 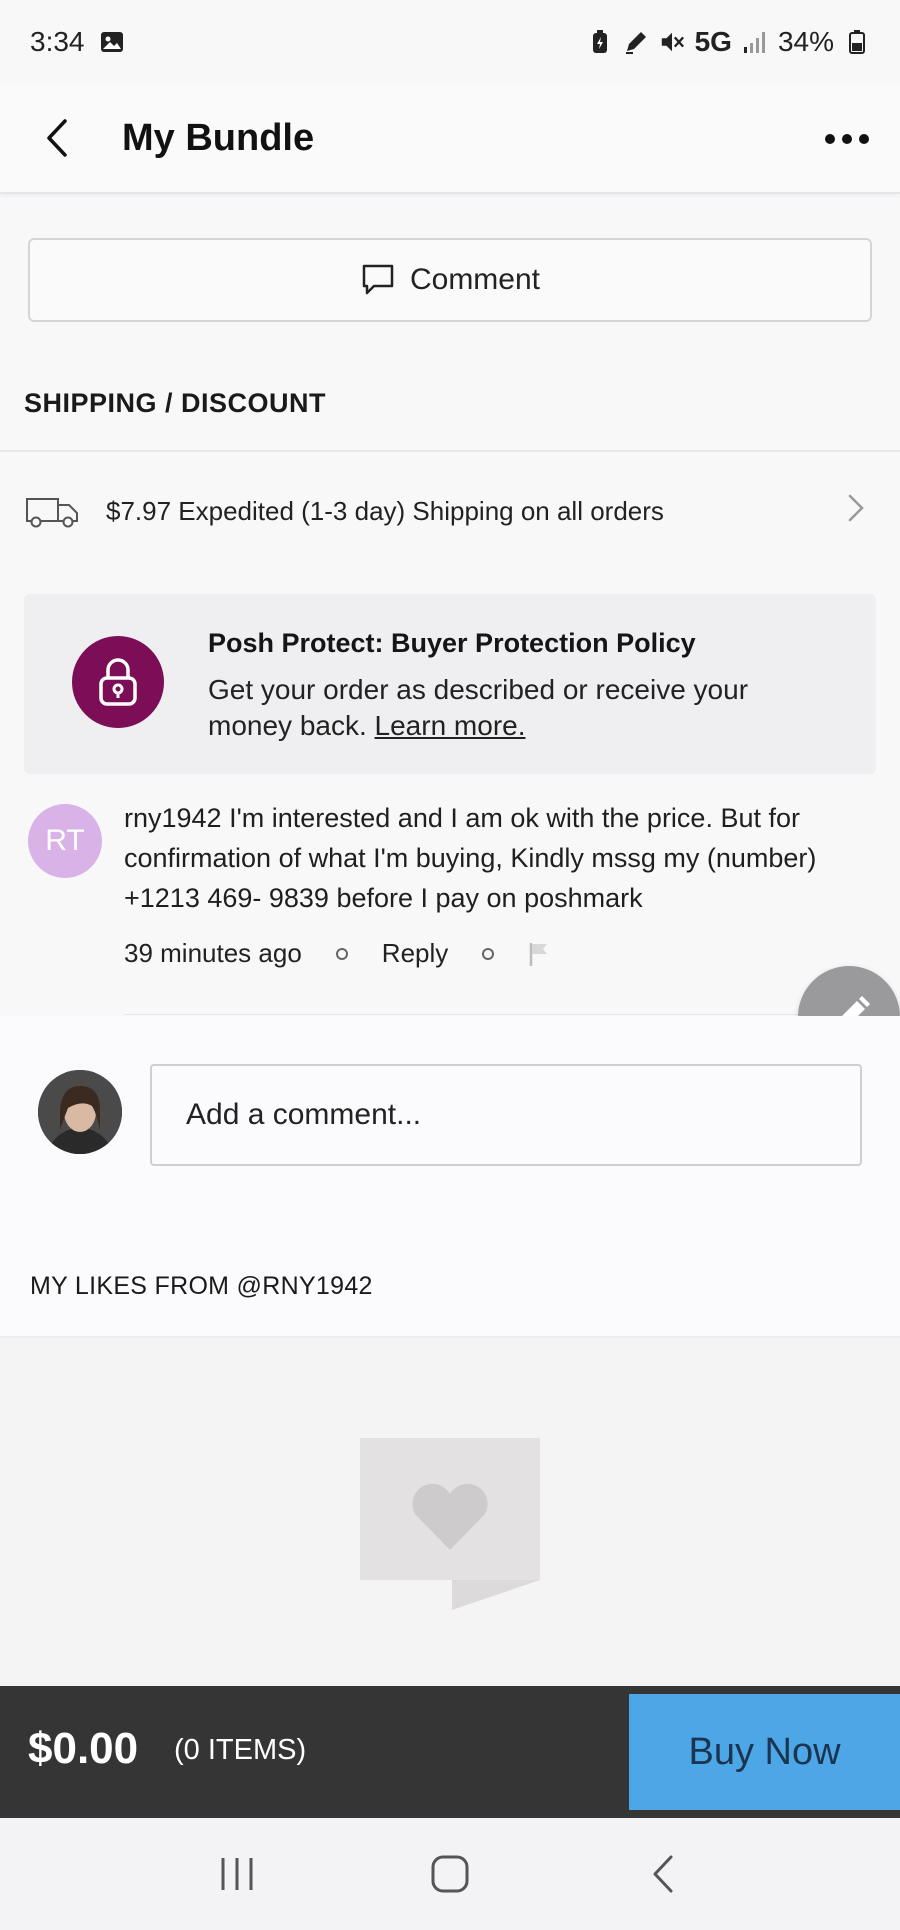 I want to click on lock-icon, so click(x=118, y=682).